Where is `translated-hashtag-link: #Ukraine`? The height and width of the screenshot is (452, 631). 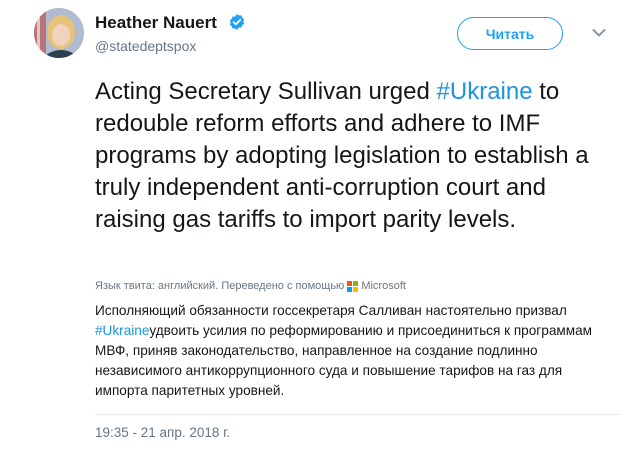
translated-hashtag-link: #Ukraine is located at coordinates (122, 330).